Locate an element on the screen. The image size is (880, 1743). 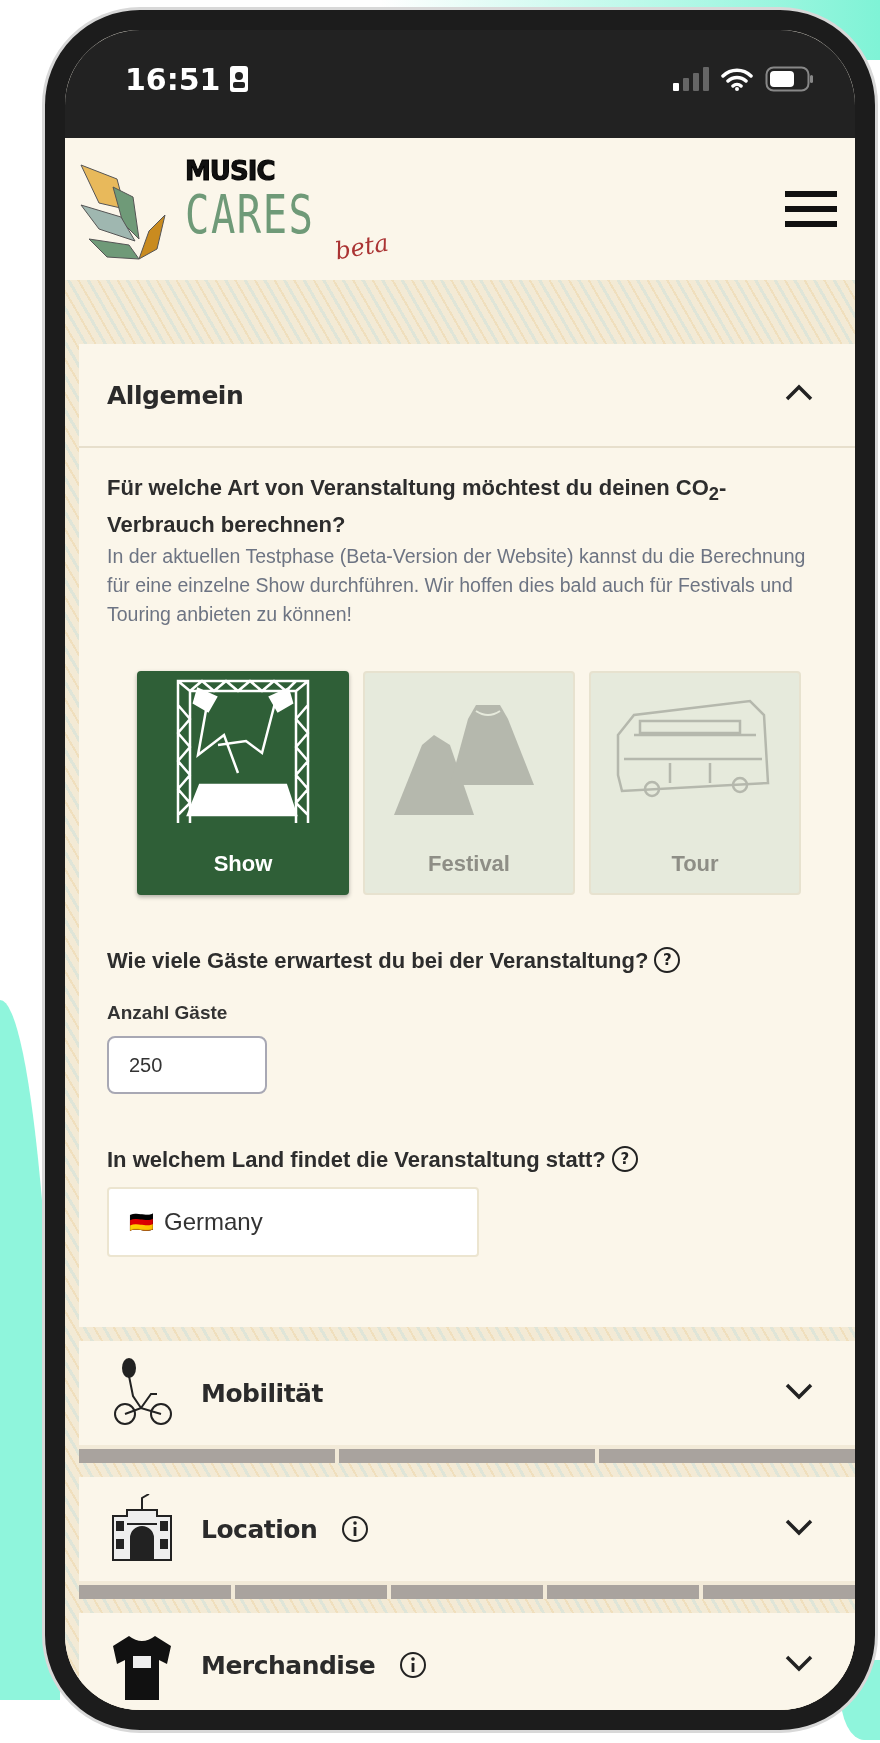
question-text: Für welche Art von Veranstaltung möchtest du deinen CO$_{2}$-Verbrauch berechnen? is located at coordinates (417, 507).